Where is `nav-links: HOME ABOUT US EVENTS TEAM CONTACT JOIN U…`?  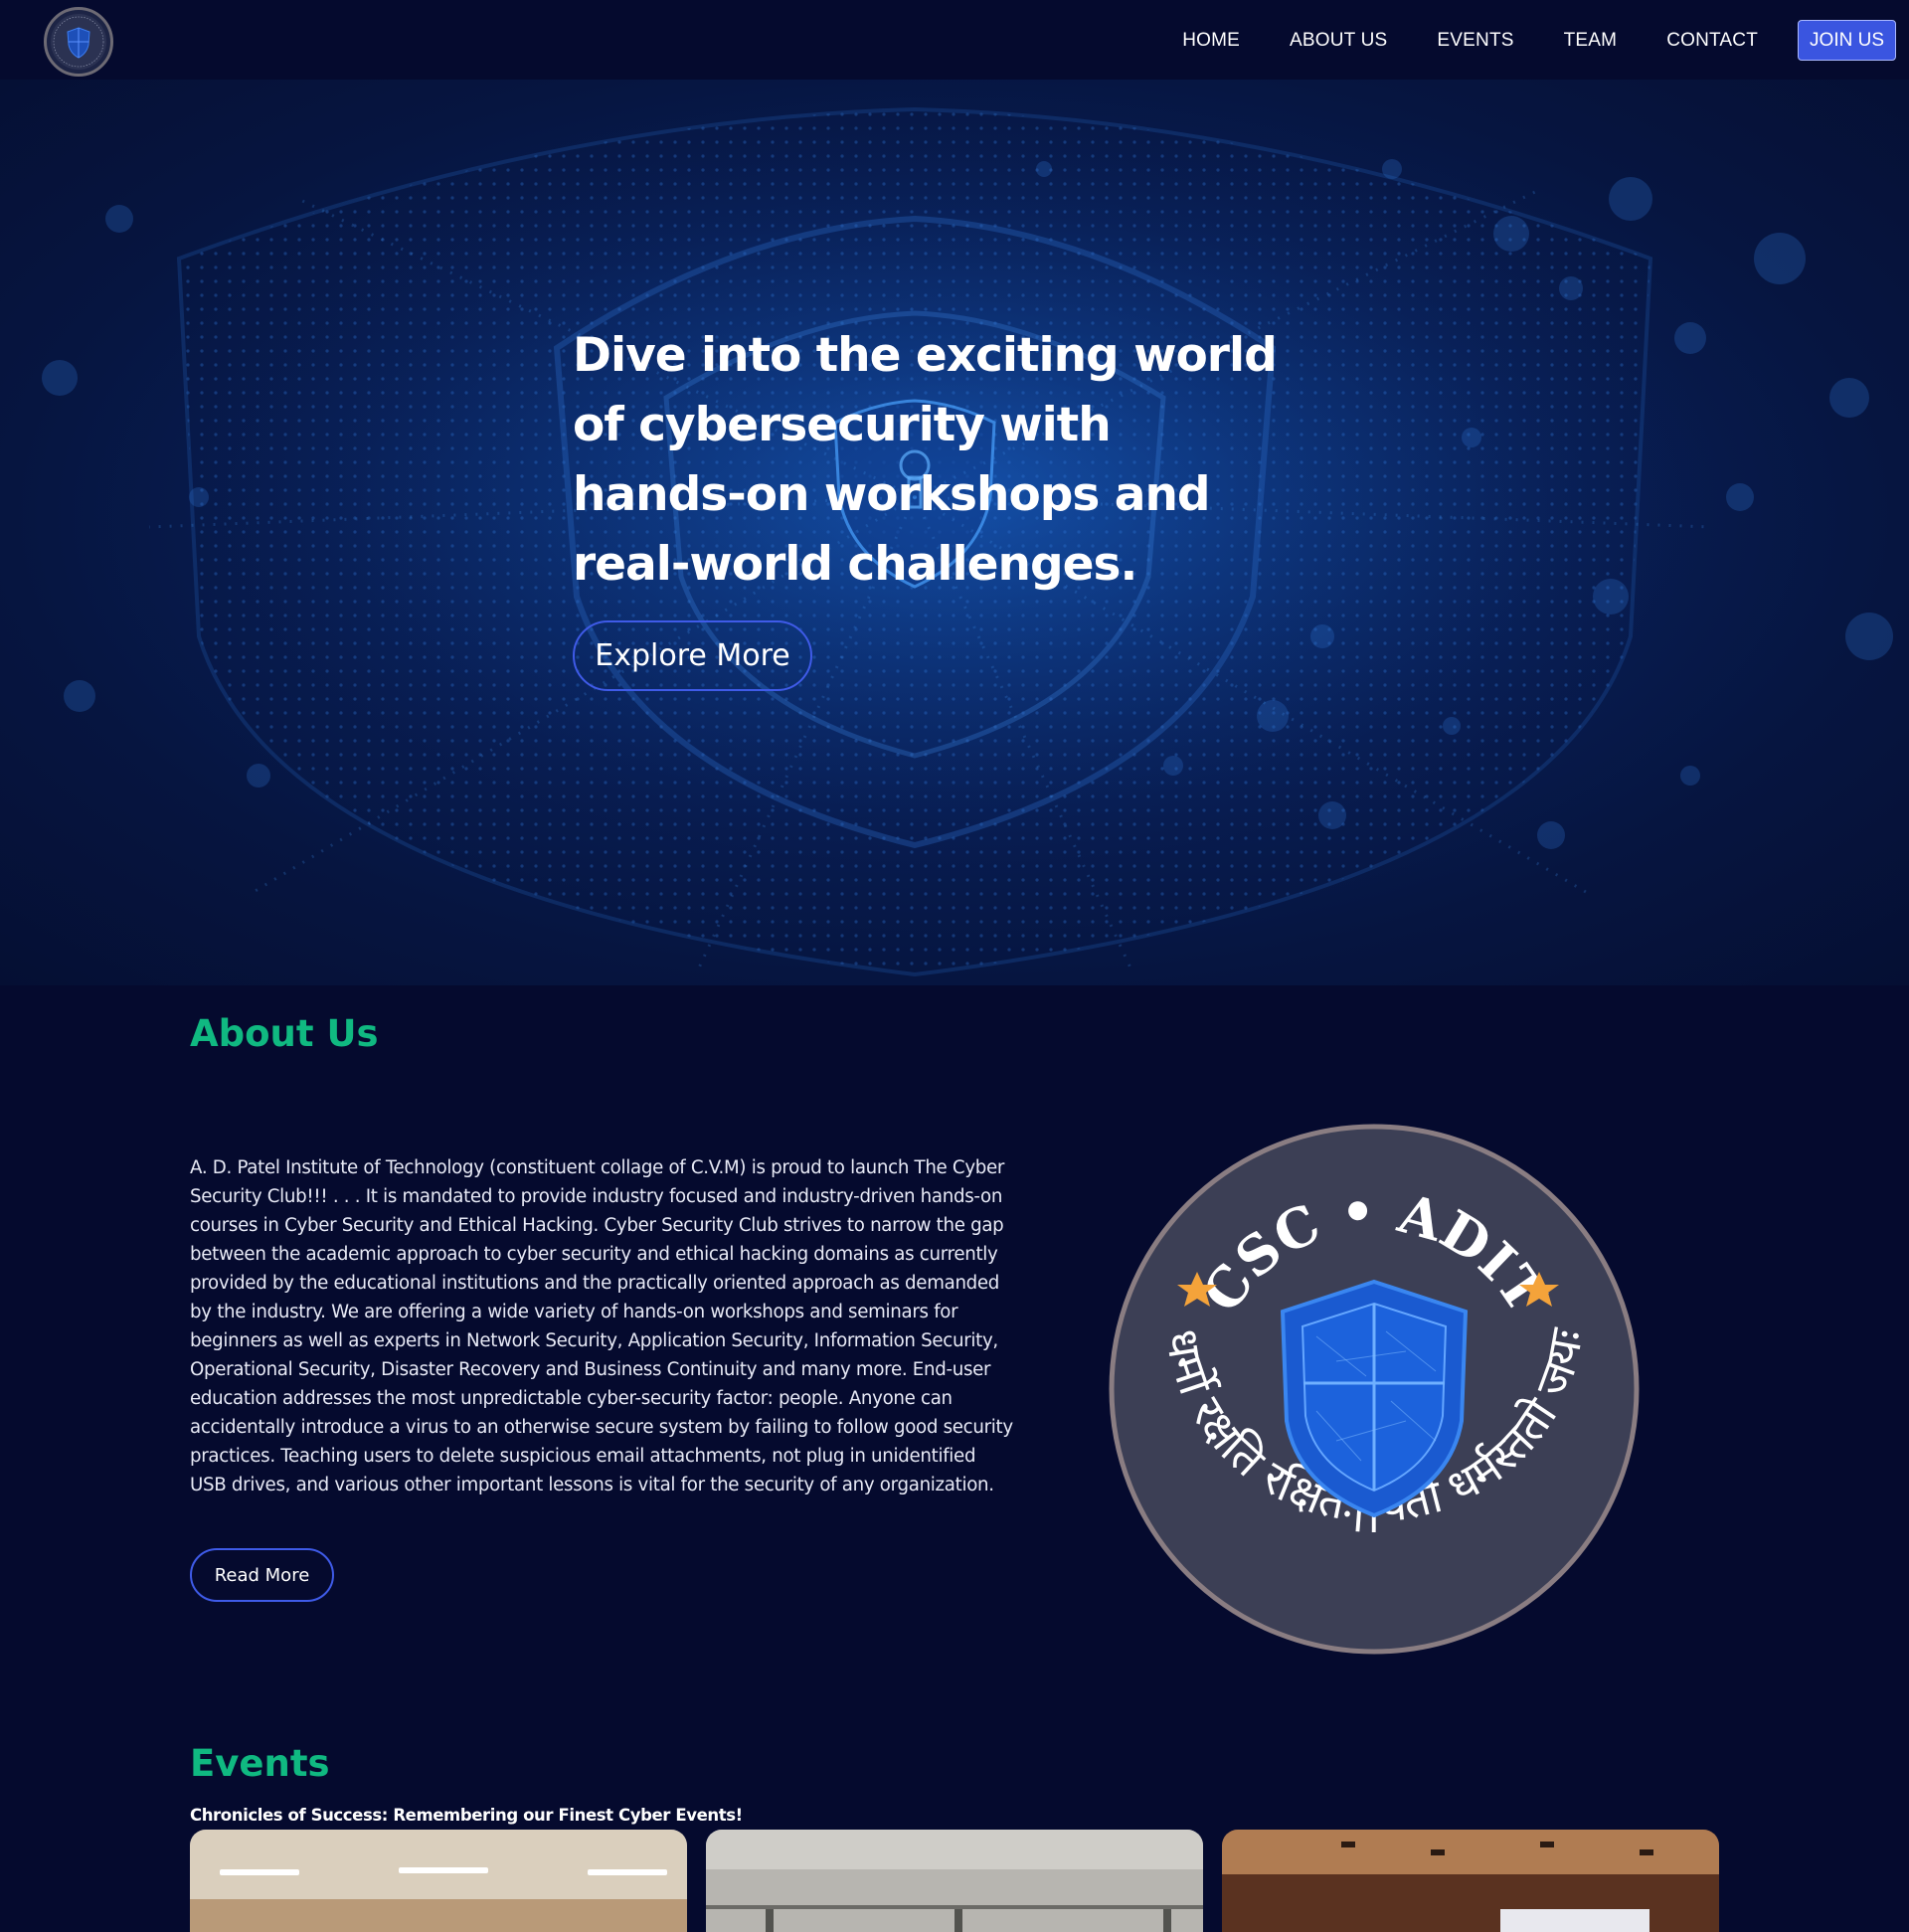 nav-links: HOME ABOUT US EVENTS TEAM CONTACT JOIN U… is located at coordinates (1539, 40).